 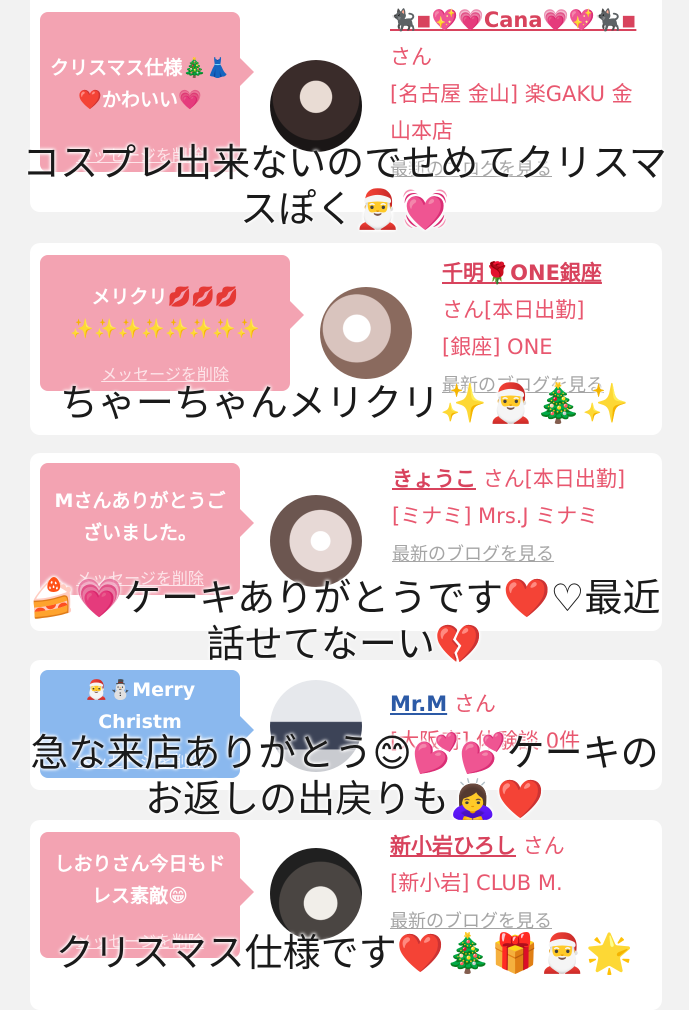 I want to click on message-text: 🎅⛄Merry Christm, so click(x=140, y=706).